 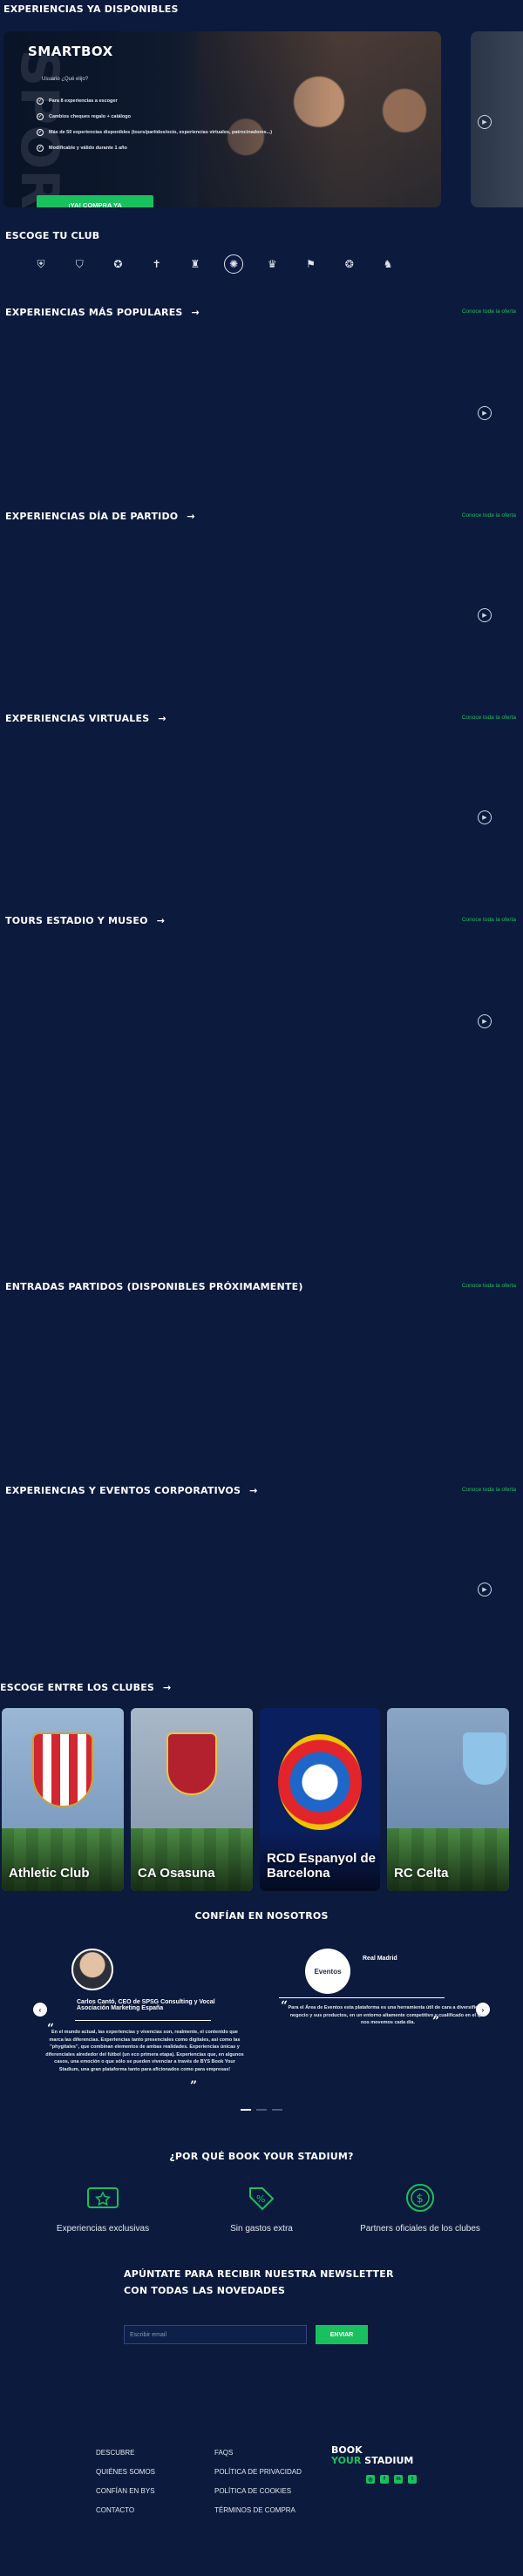 I want to click on category-title: EXPERIENCIAS VIRTUALES →, so click(x=262, y=719).